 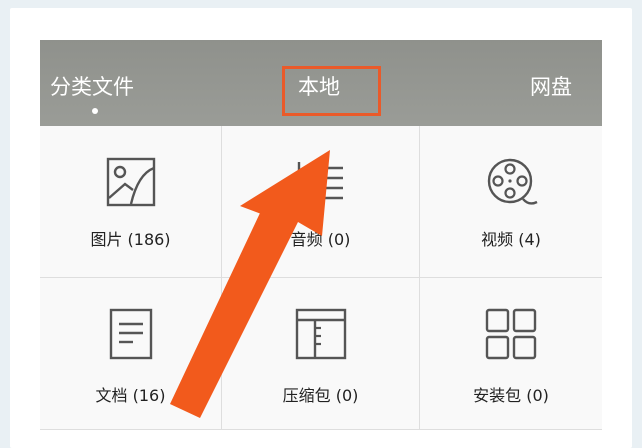 I want to click on film-reel-icon, so click(x=512, y=181).